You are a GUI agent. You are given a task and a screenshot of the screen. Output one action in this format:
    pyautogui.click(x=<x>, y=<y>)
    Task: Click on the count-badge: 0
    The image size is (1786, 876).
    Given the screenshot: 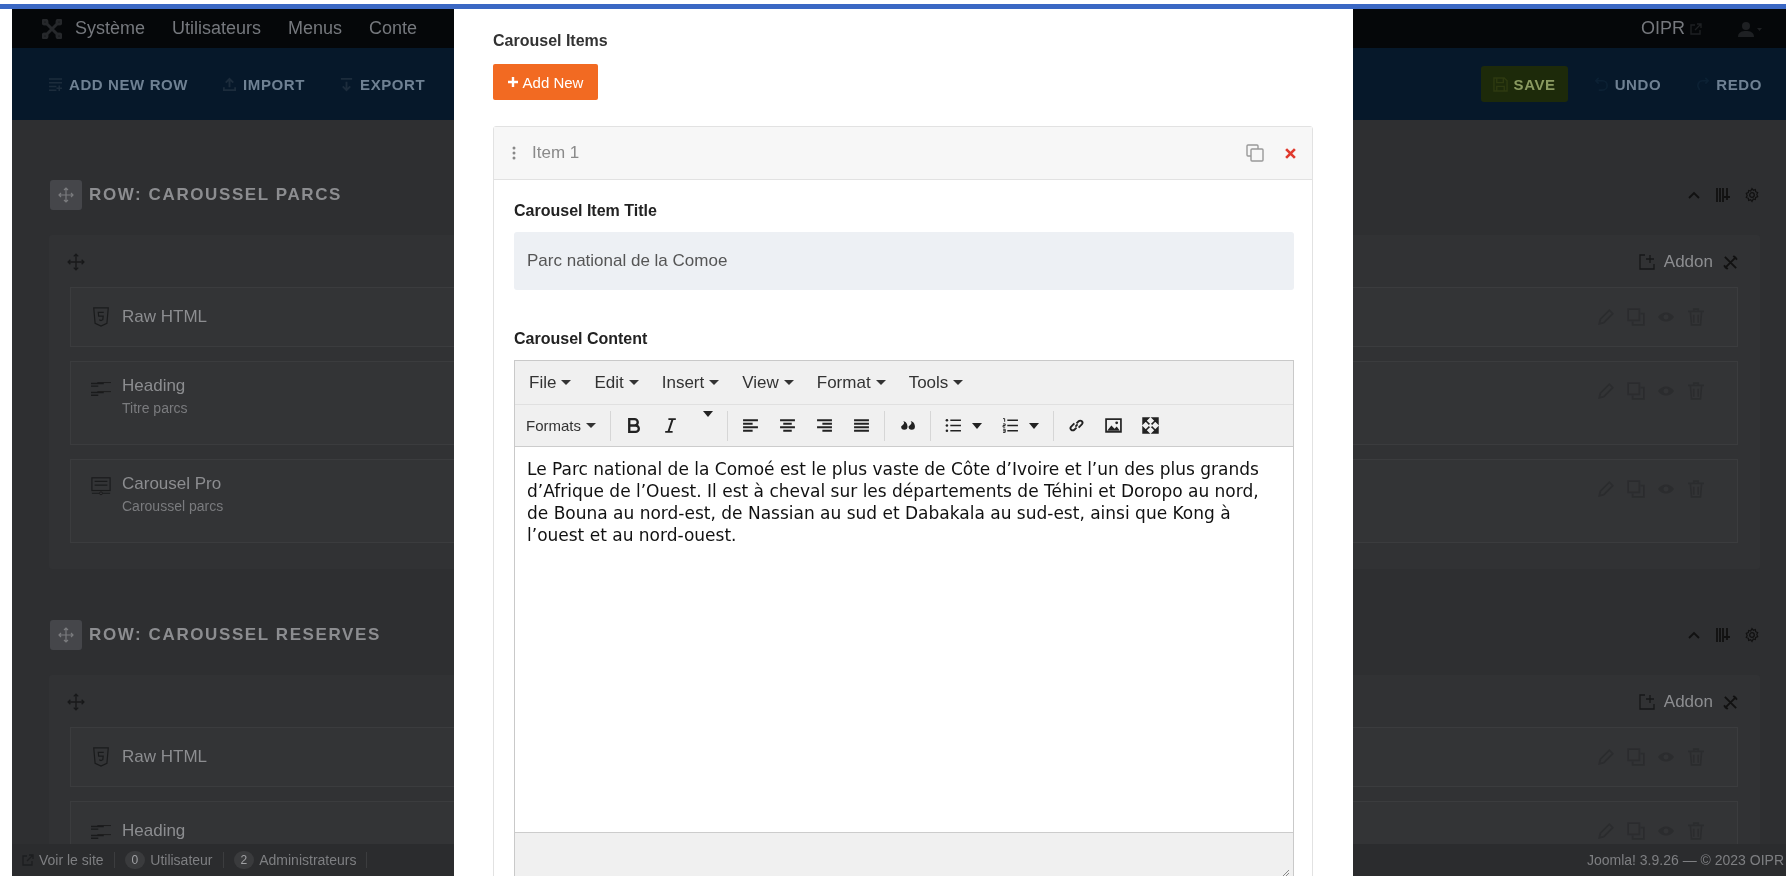 What is the action you would take?
    pyautogui.click(x=135, y=860)
    